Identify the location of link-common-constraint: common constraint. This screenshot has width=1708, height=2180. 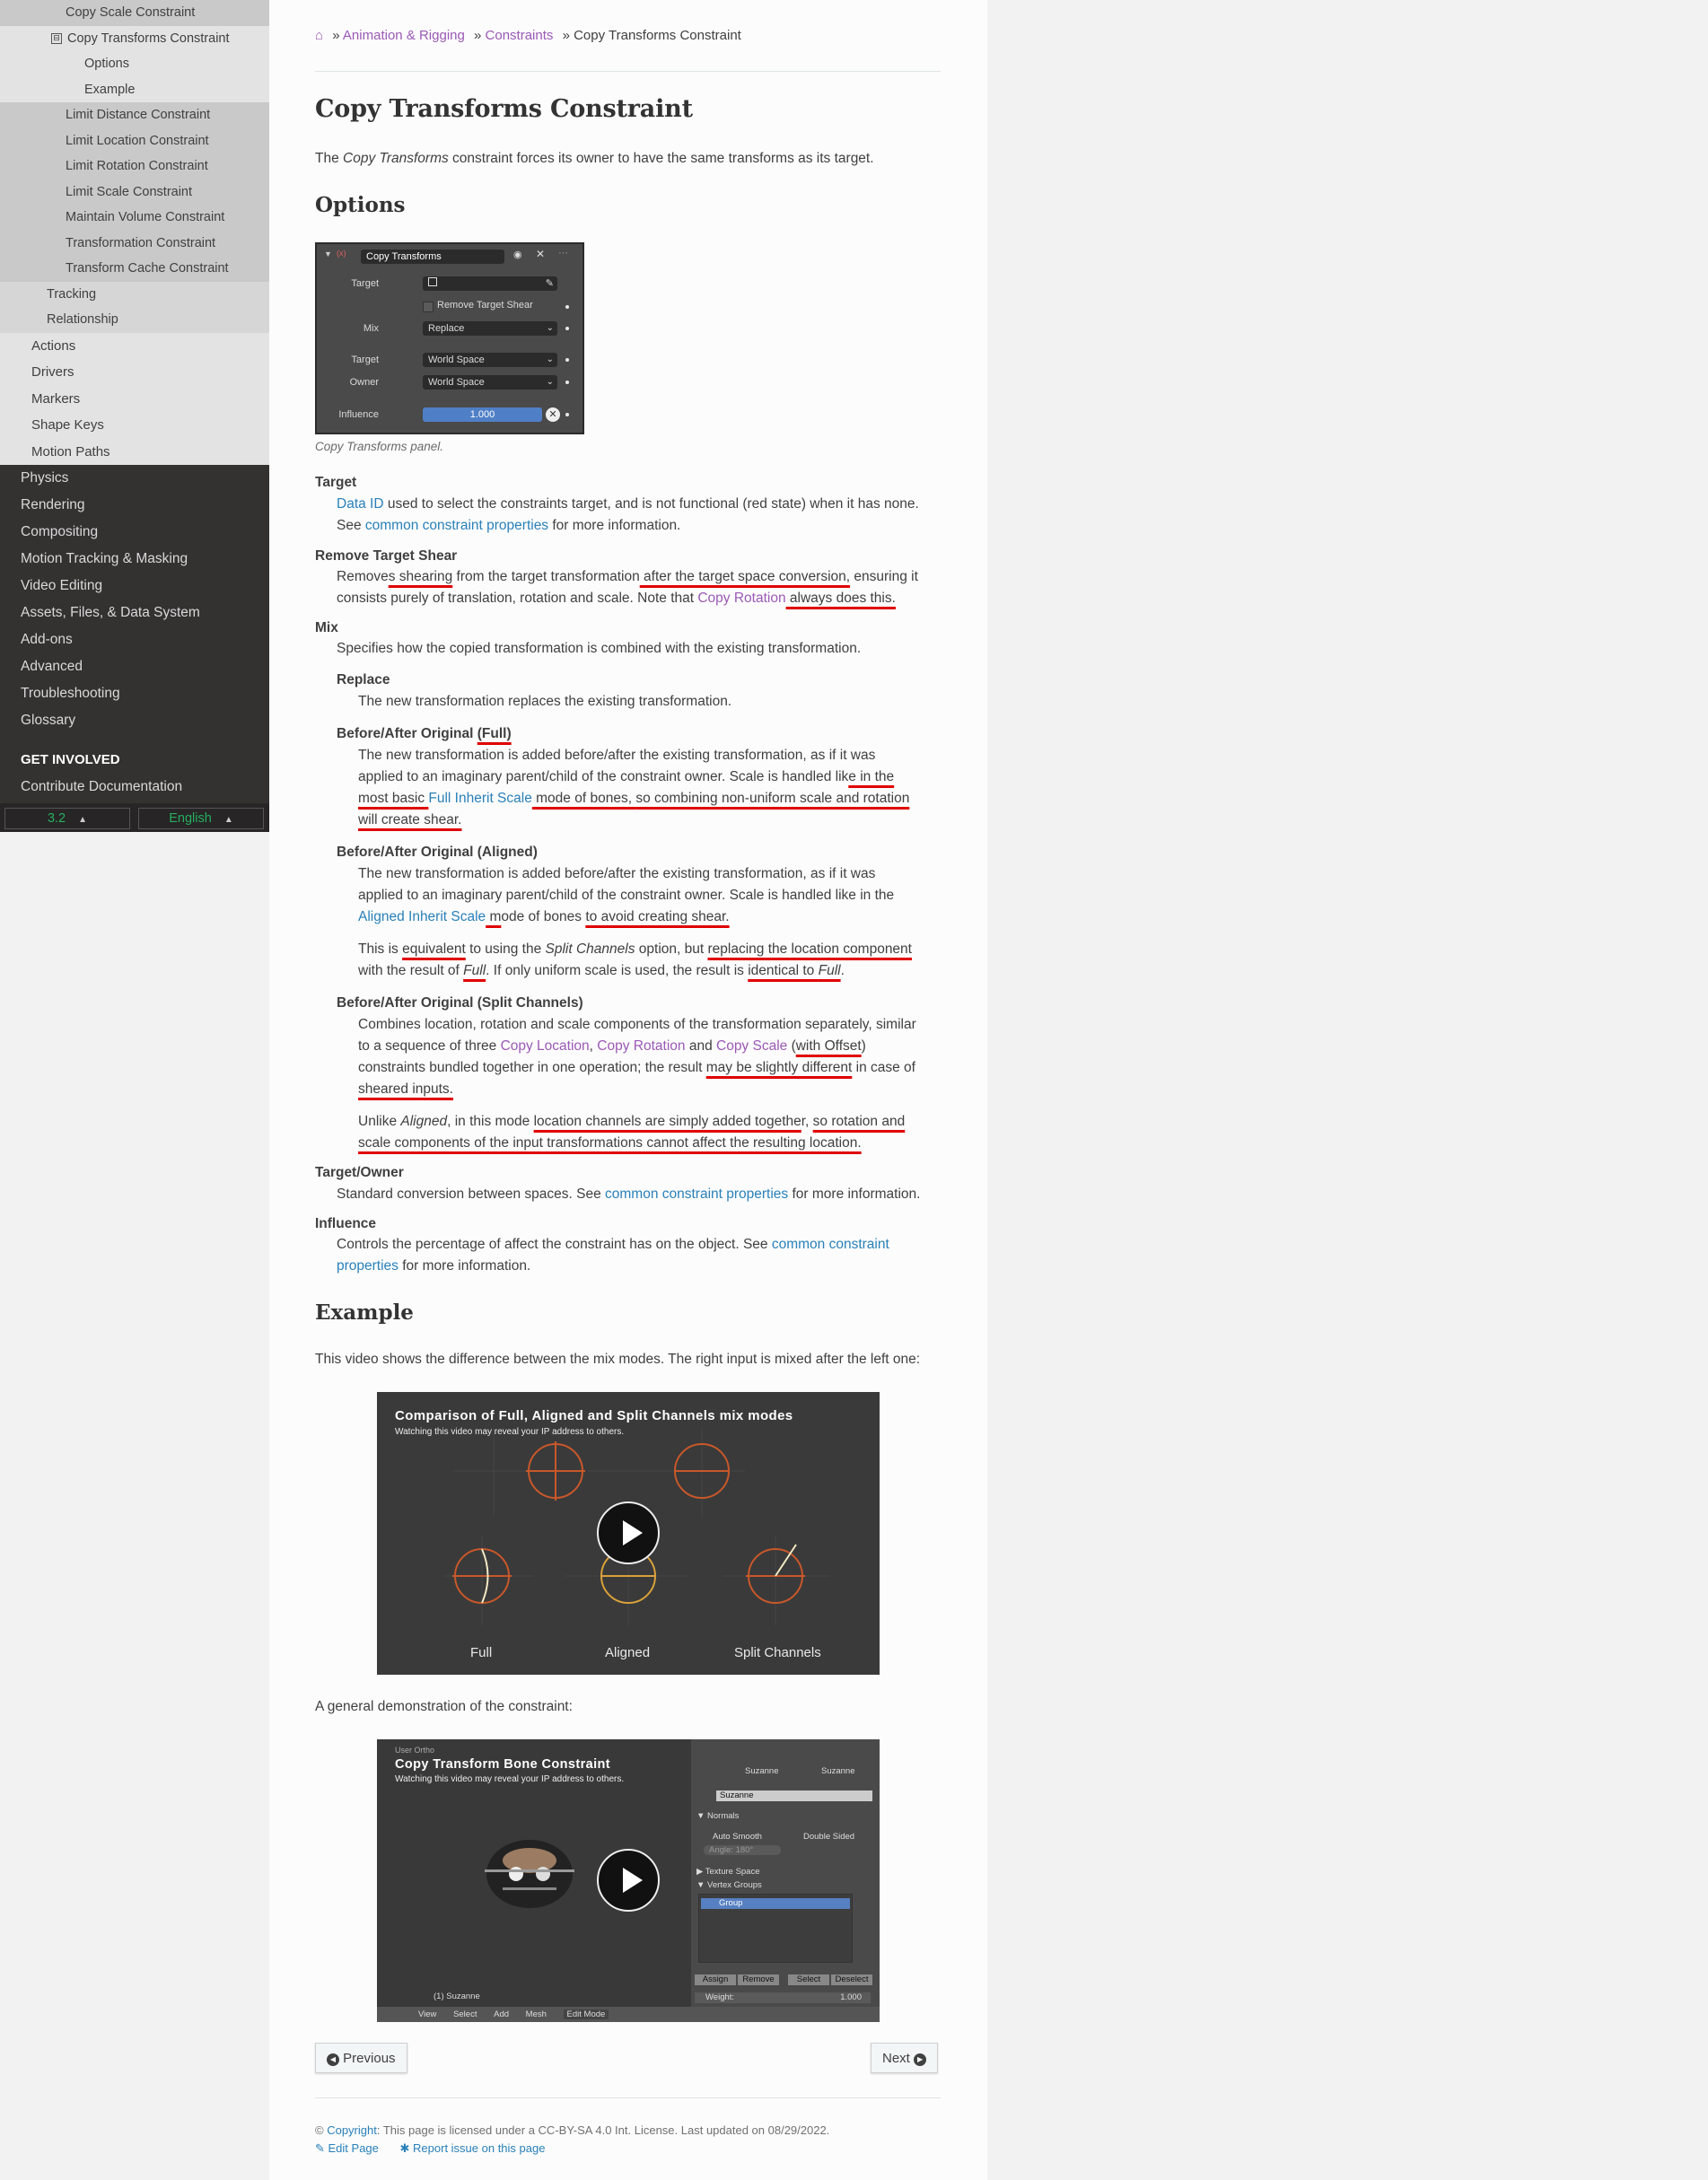
(830, 1244).